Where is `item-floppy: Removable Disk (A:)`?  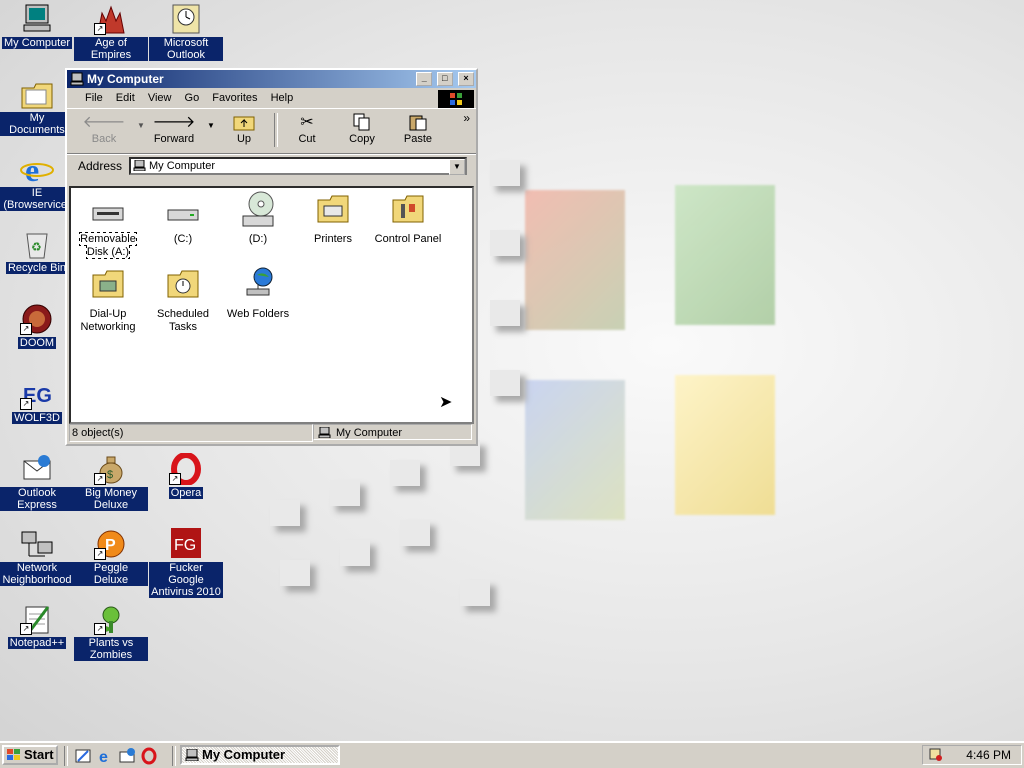 item-floppy: Removable Disk (A:) is located at coordinates (108, 228).